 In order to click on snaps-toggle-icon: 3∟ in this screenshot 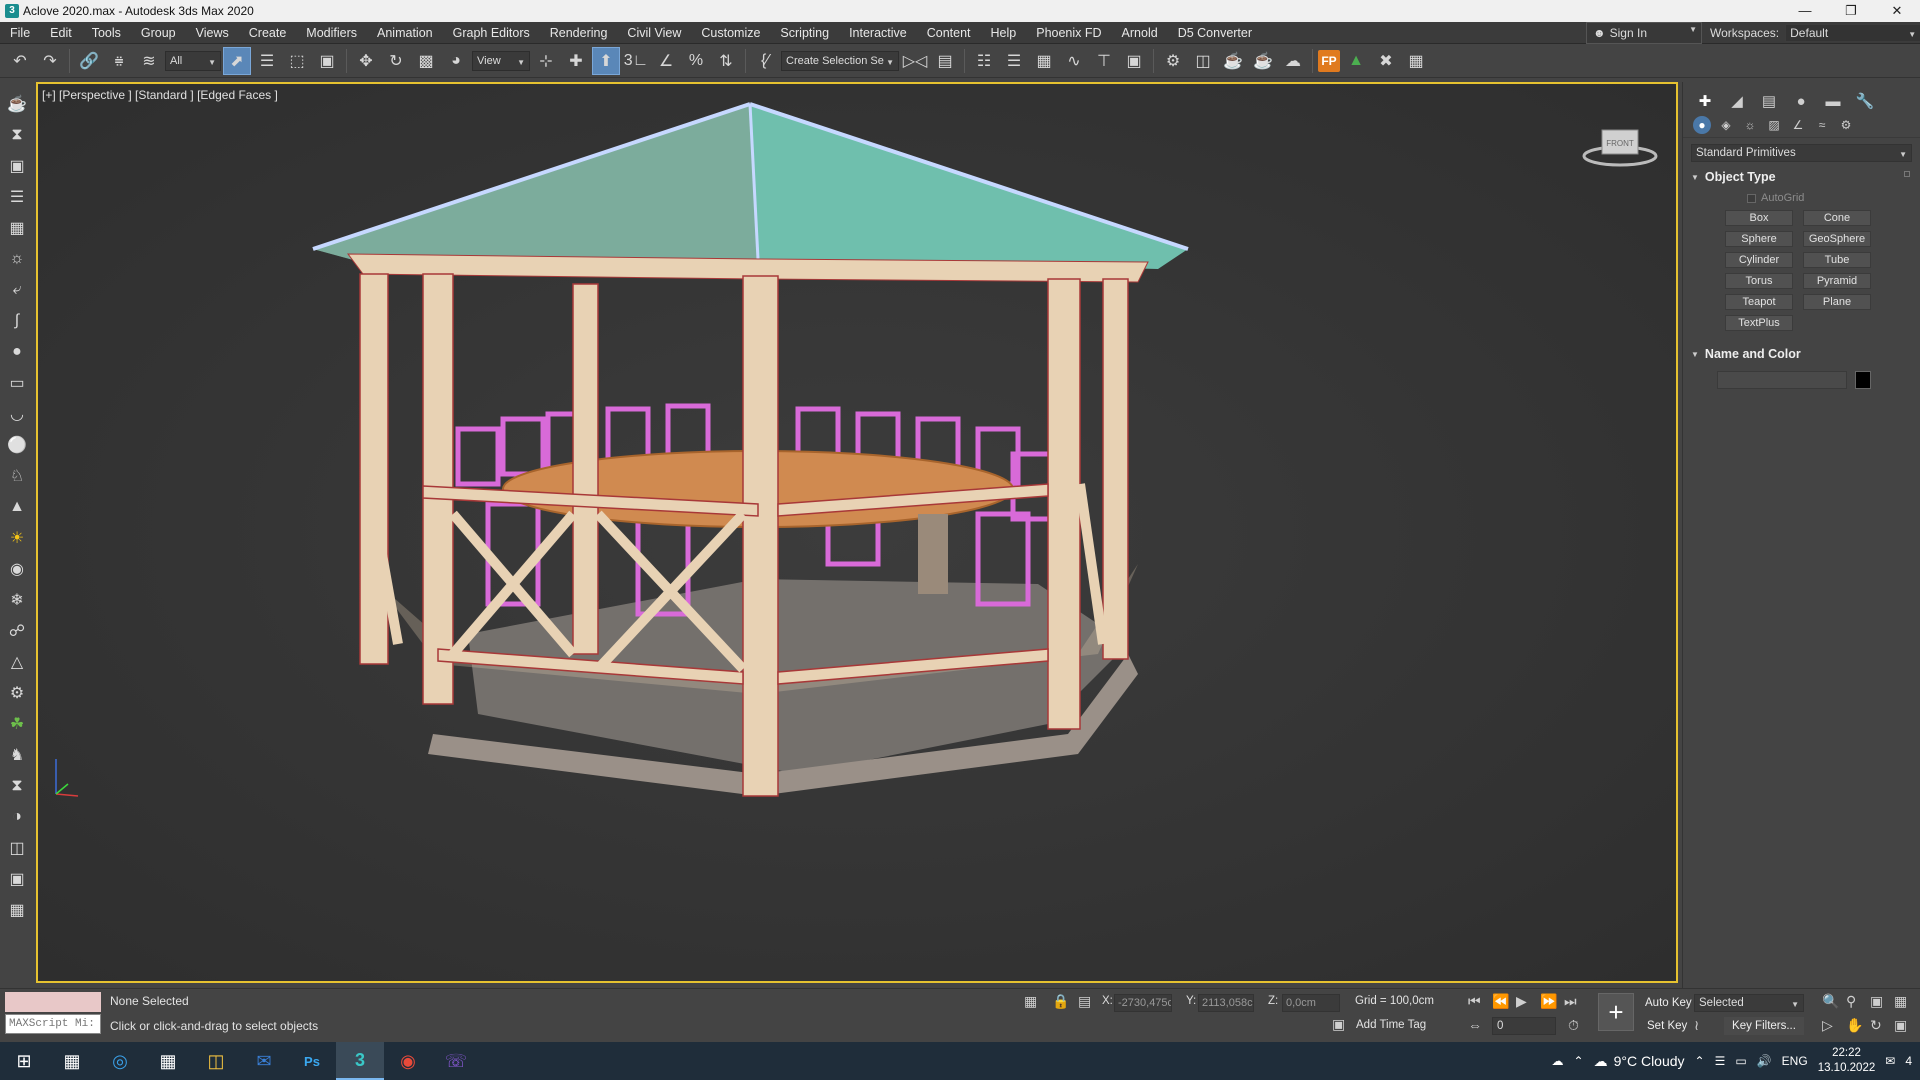, I will do `click(636, 61)`.